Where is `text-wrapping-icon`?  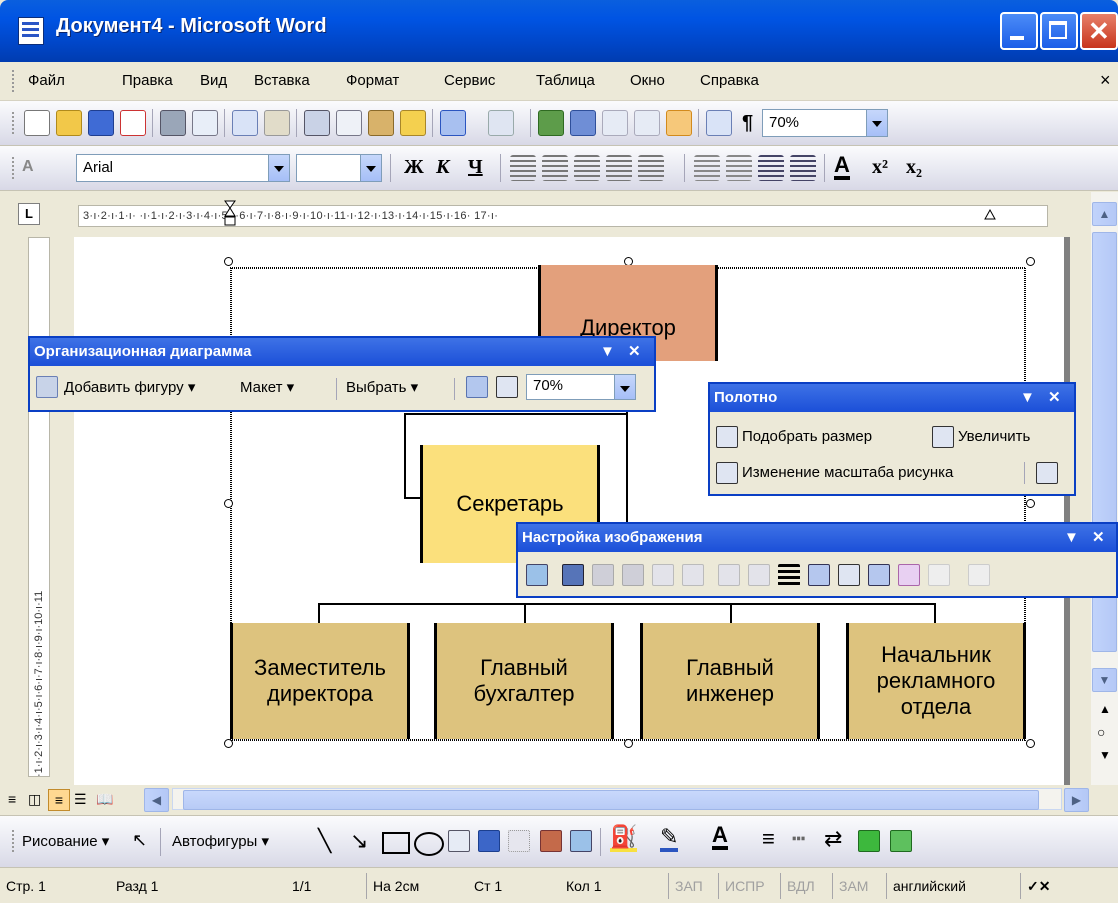 text-wrapping-icon is located at coordinates (1047, 473).